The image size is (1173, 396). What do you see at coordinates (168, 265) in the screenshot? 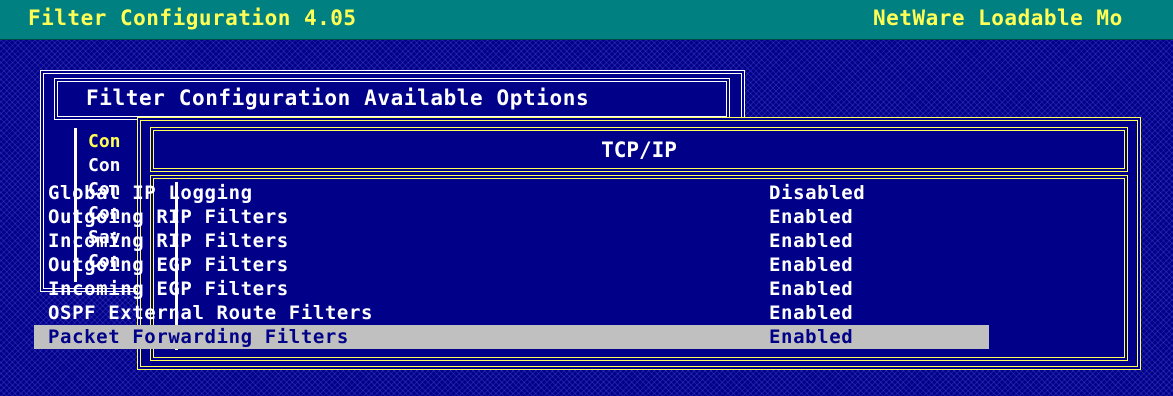
I see `setting-label: Outgoing EGP Filters` at bounding box center [168, 265].